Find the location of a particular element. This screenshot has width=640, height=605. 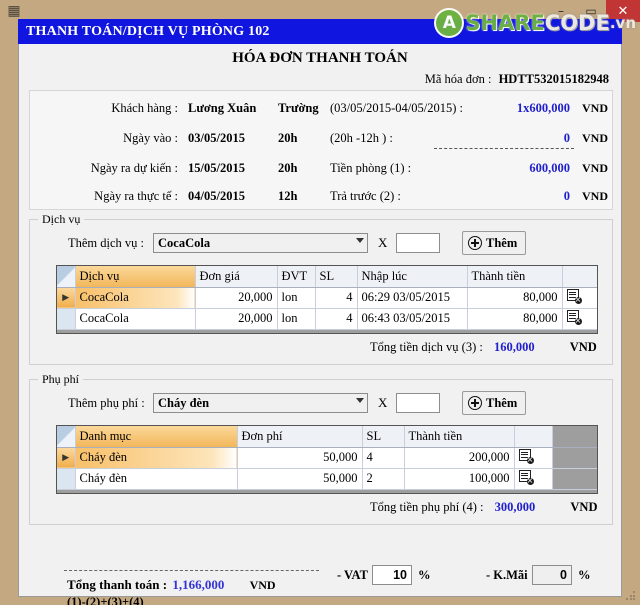

info-label: Khách hàng : is located at coordinates (144, 108).